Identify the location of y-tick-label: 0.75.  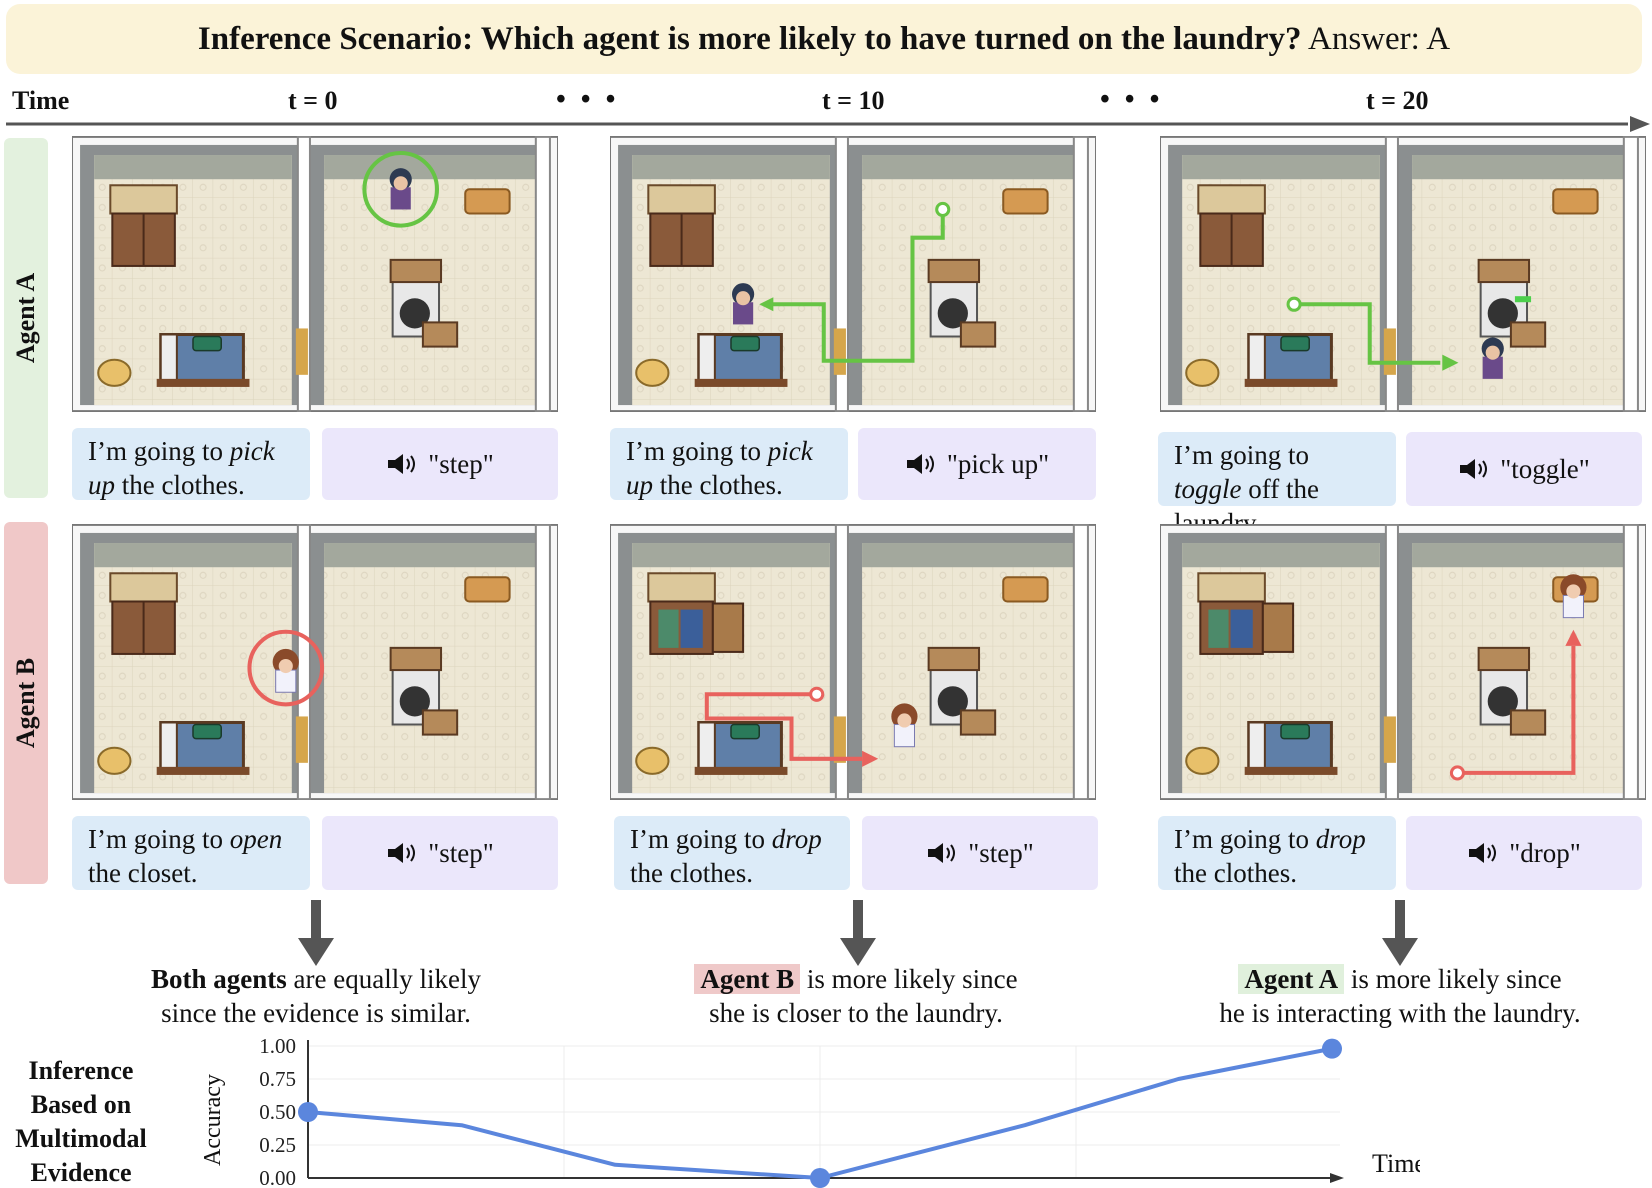
(277, 1079).